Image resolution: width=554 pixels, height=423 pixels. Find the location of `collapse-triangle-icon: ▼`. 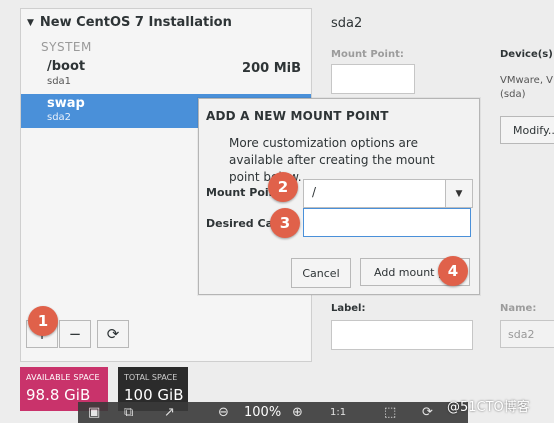

collapse-triangle-icon: ▼ is located at coordinates (30, 23).